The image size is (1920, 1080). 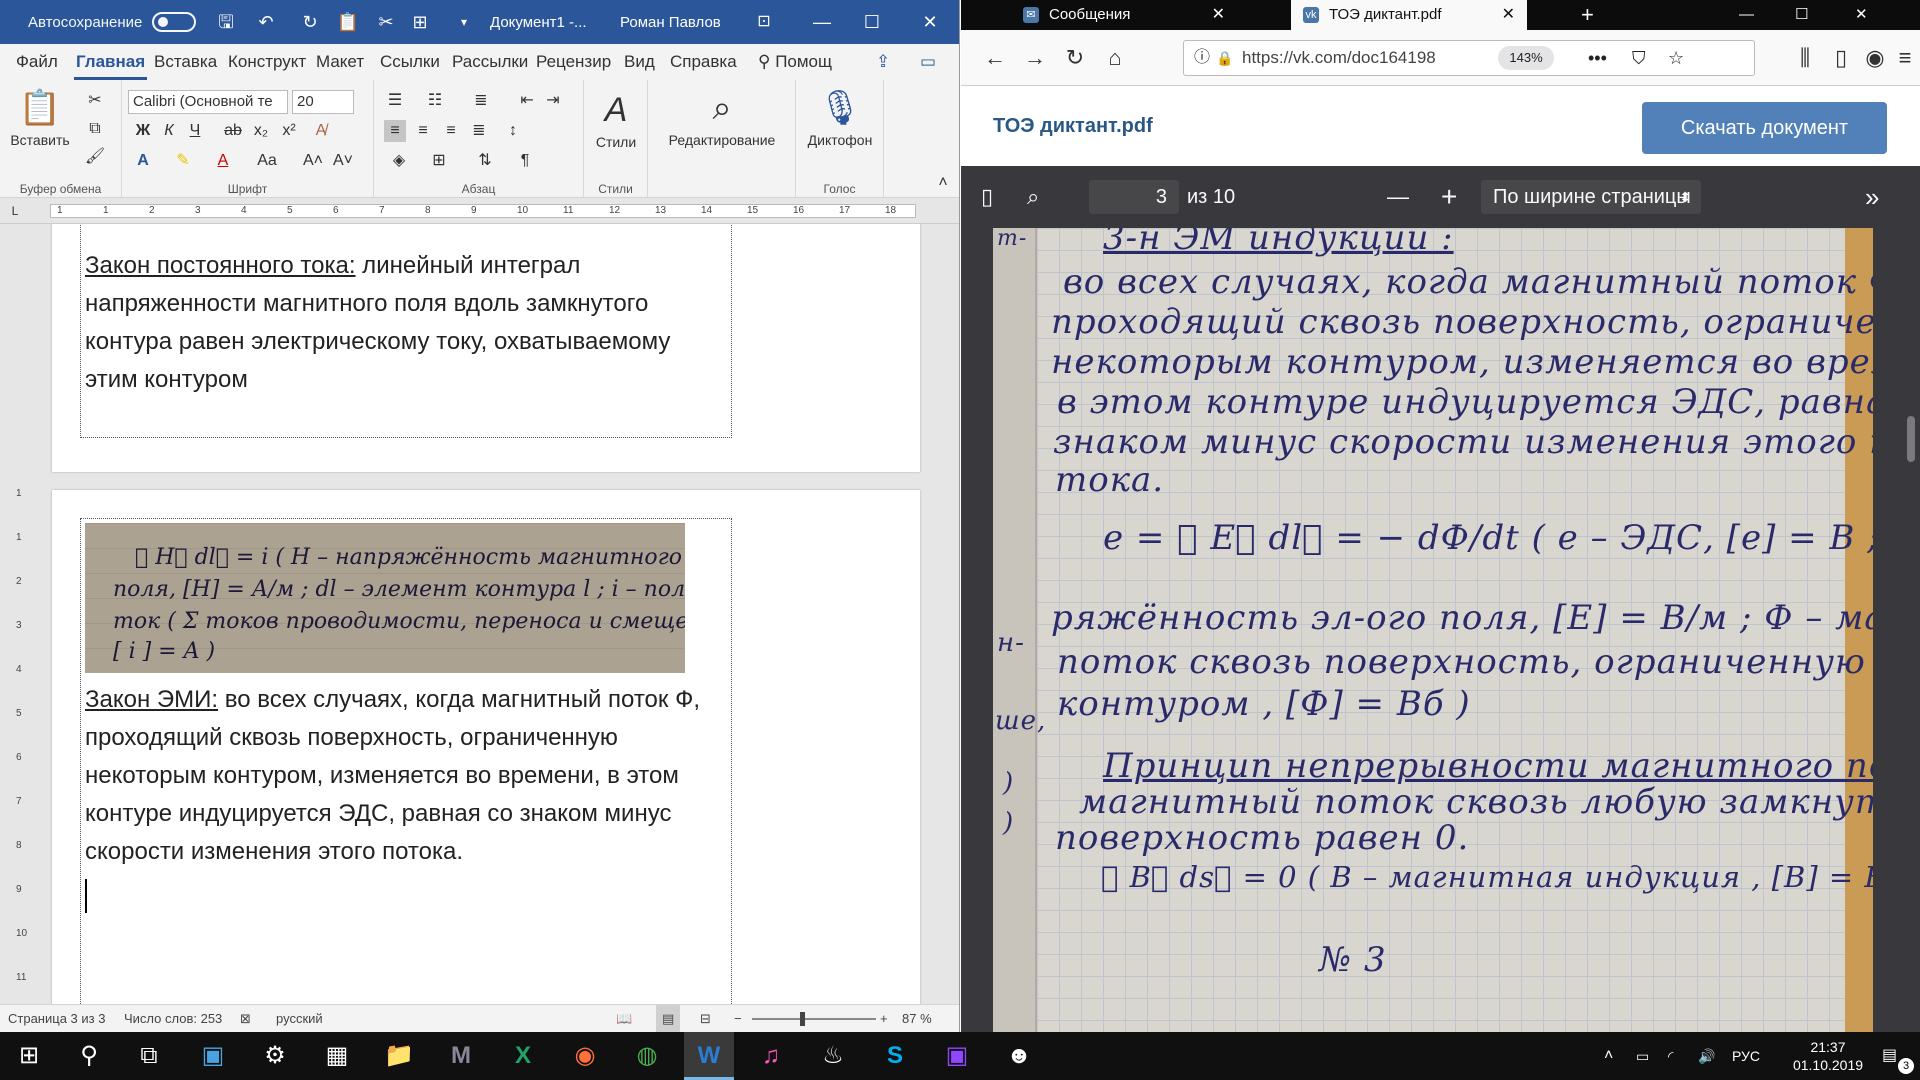 What do you see at coordinates (1202, 58) in the screenshot?
I see `info-icon: ⓘ` at bounding box center [1202, 58].